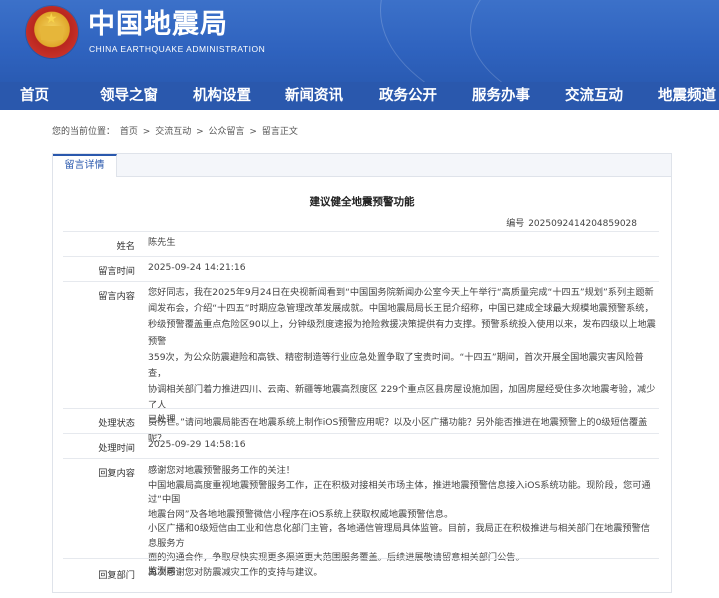 The width and height of the screenshot is (719, 598). What do you see at coordinates (361, 243) in the screenshot?
I see `row-name: 姓名 陈先生` at bounding box center [361, 243].